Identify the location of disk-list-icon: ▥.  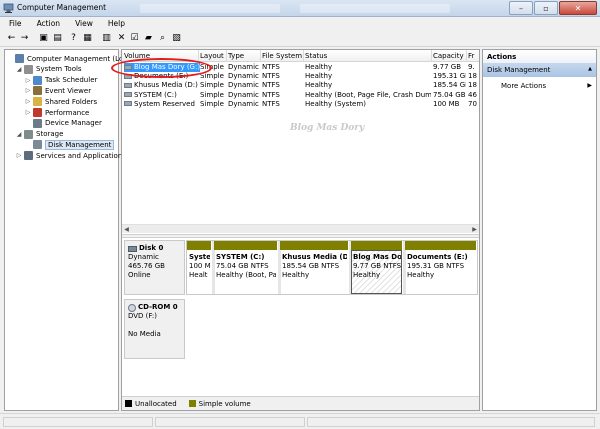
(106, 38).